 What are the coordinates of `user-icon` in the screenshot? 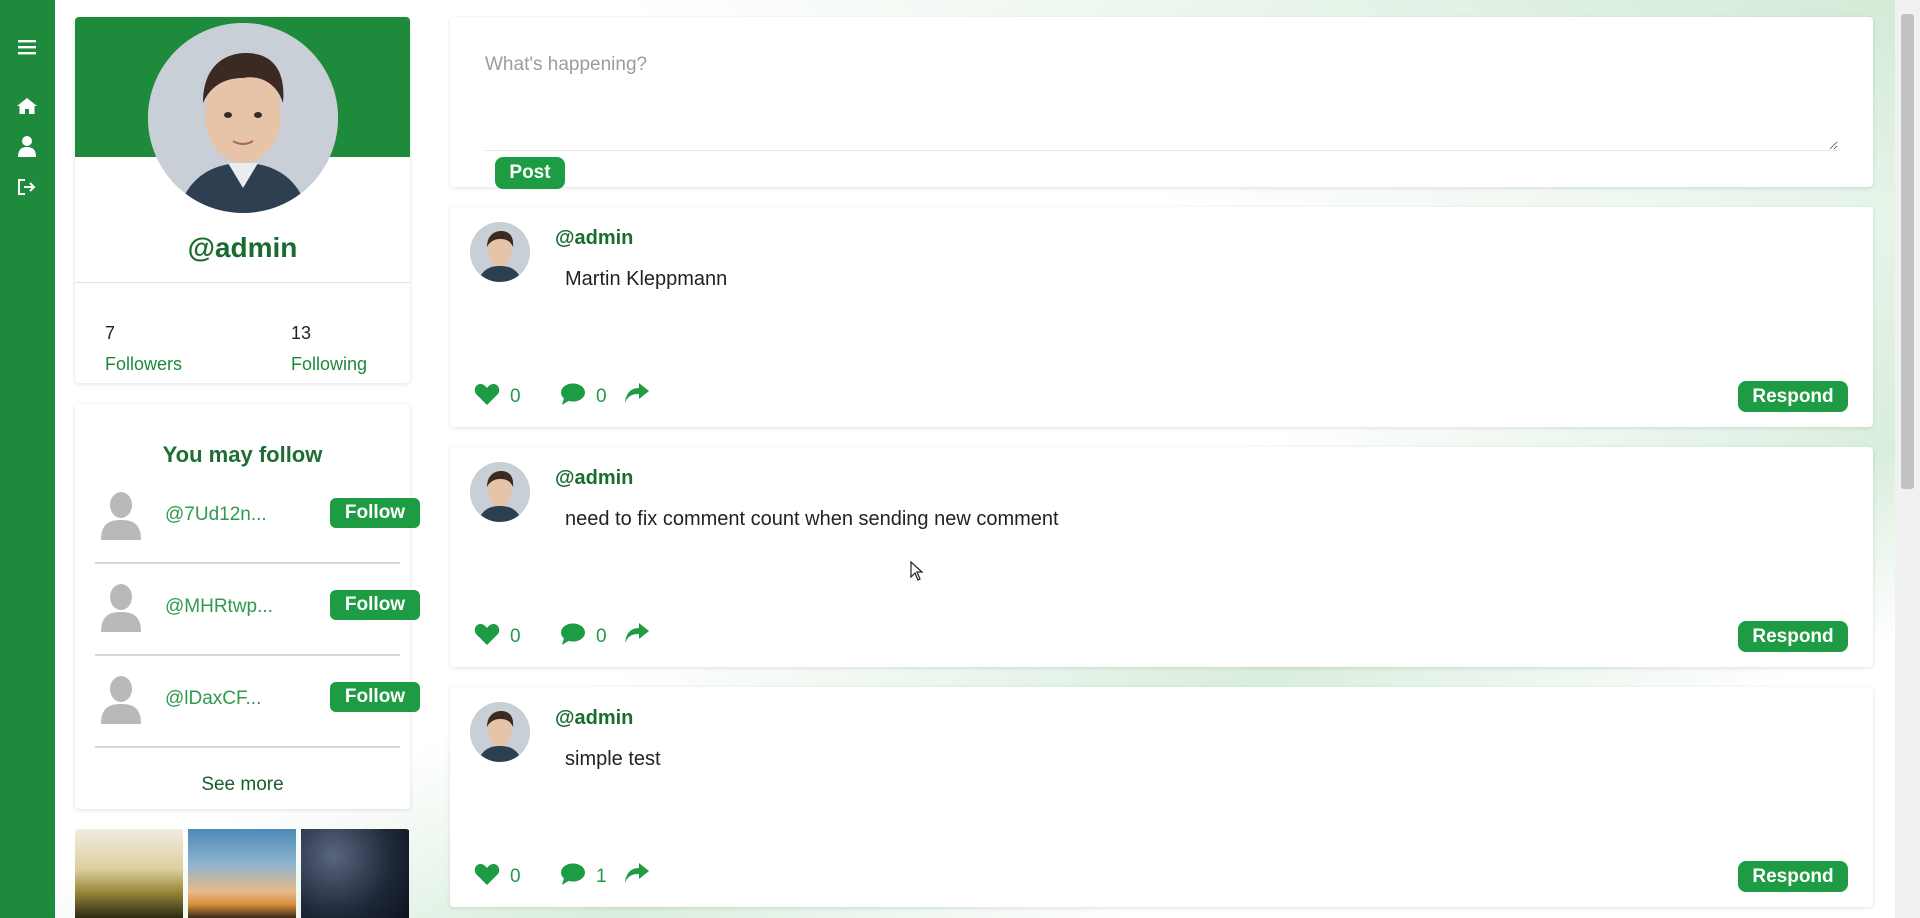 It's located at (27, 146).